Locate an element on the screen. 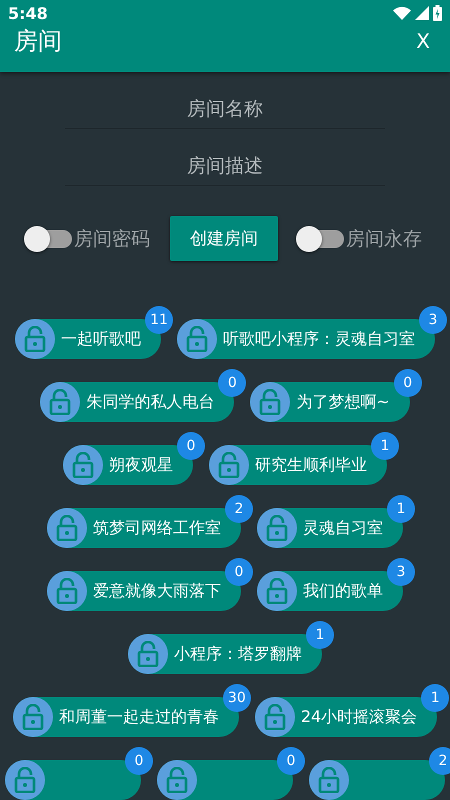  input-field: 房间描述 is located at coordinates (225, 166).